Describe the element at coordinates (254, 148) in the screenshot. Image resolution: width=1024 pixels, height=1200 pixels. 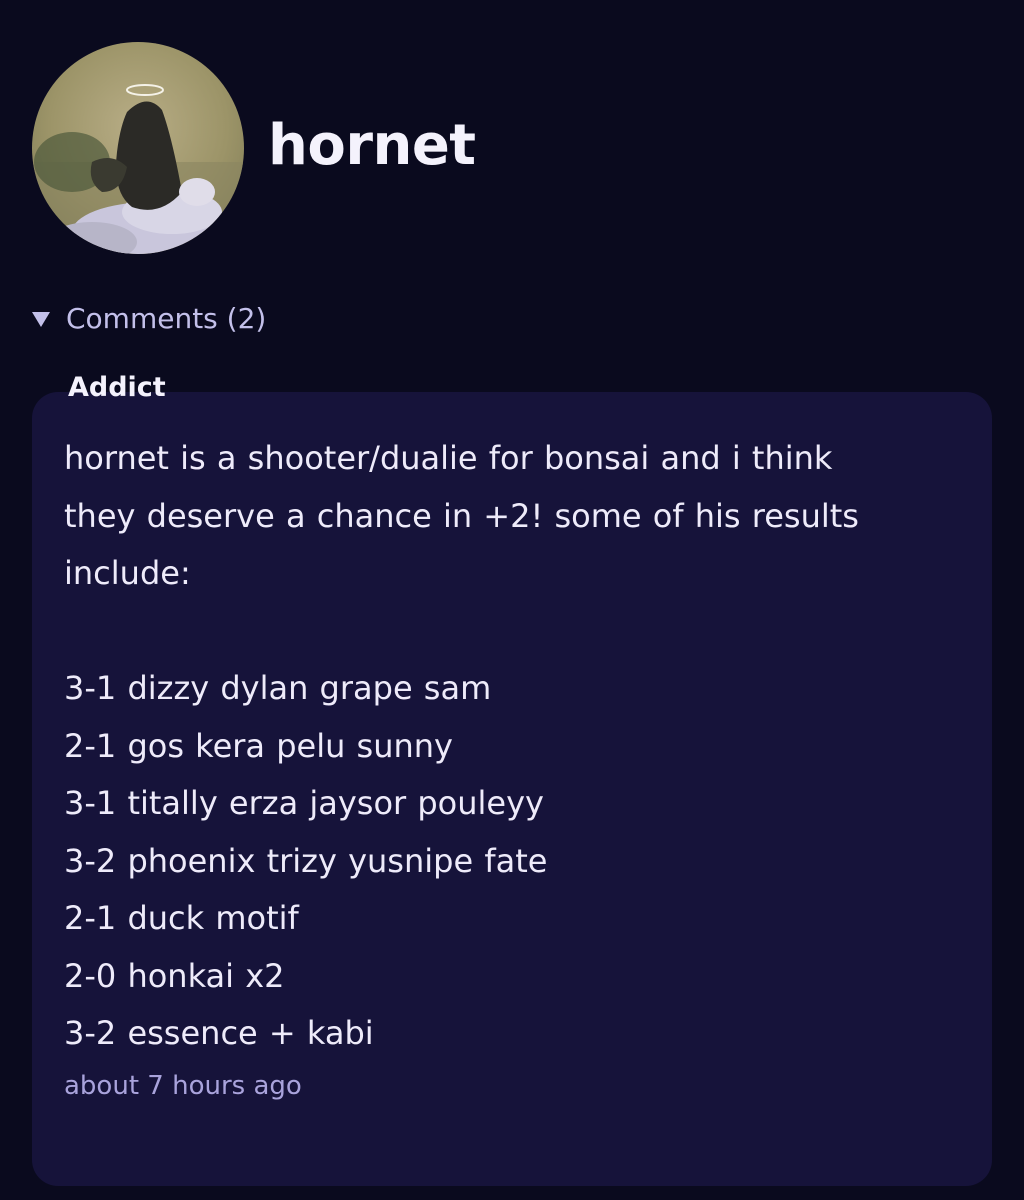
I see `profile-header: hornet` at that location.